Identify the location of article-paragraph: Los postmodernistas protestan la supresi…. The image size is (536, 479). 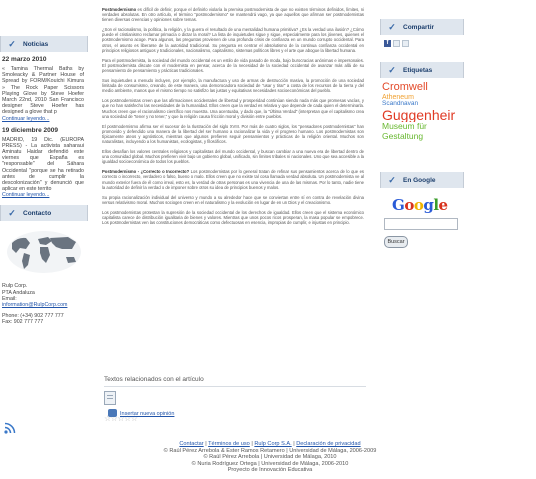
(233, 217).